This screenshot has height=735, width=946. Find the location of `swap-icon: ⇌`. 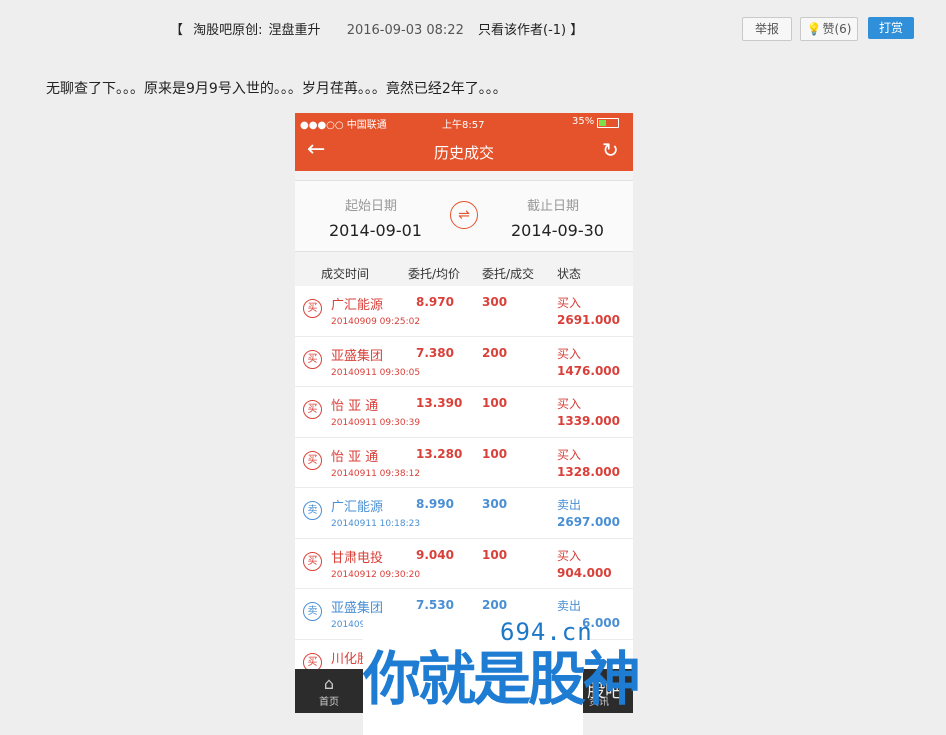

swap-icon: ⇌ is located at coordinates (464, 215).